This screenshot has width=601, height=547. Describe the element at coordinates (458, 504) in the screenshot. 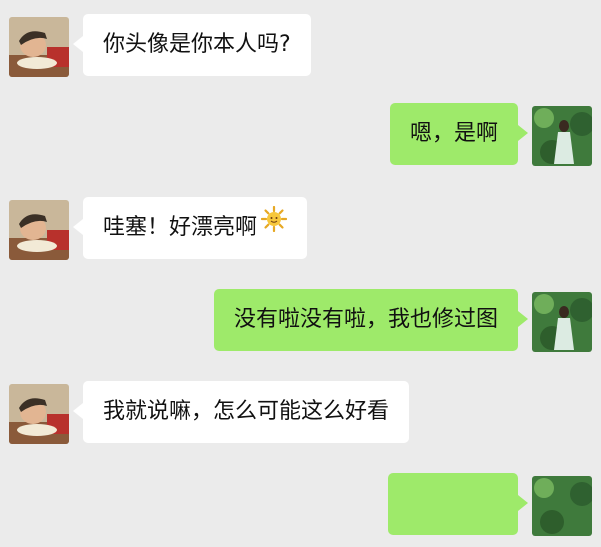

I see `outgoing-message-bubble` at that location.